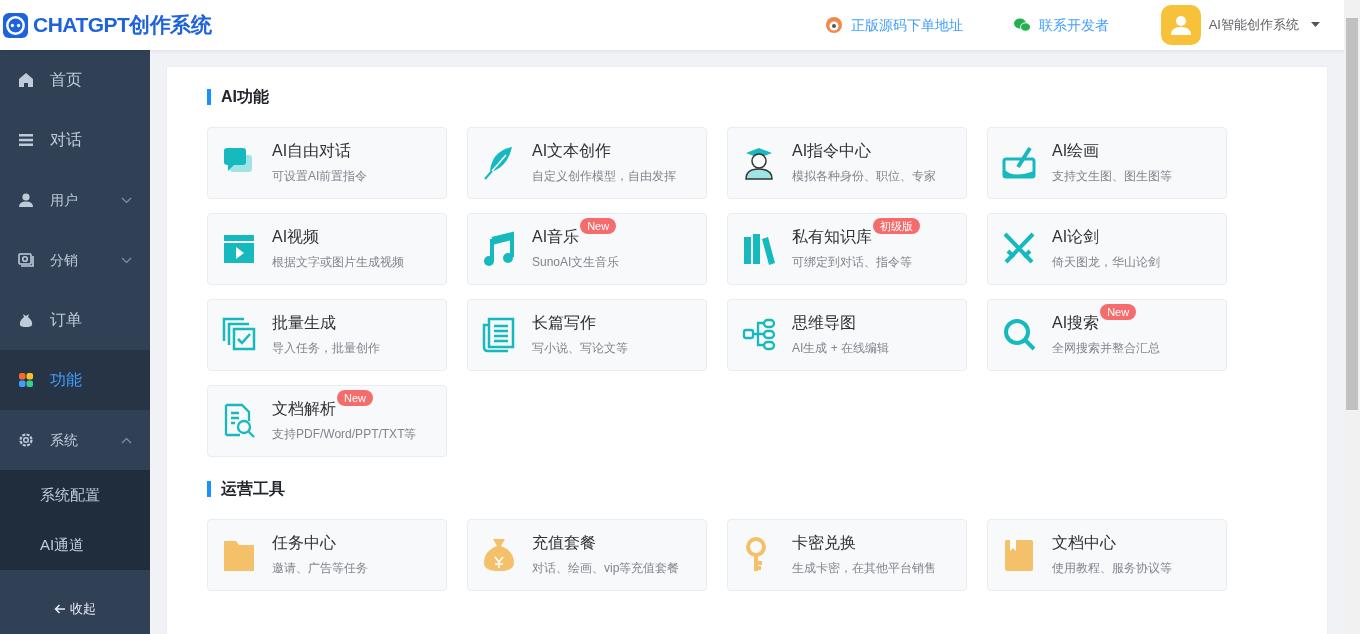 This screenshot has width=1360, height=634. I want to click on stacked-pages-icon, so click(239, 335).